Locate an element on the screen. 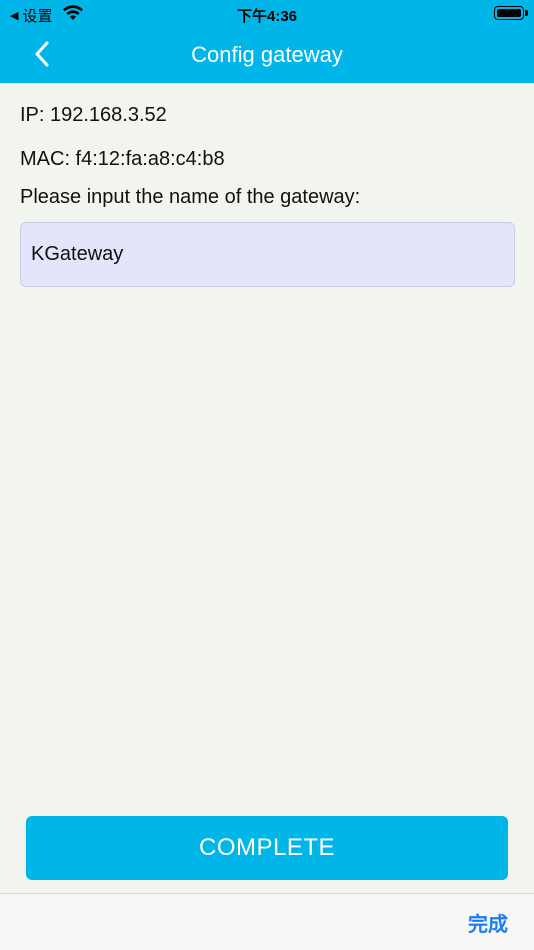 The height and width of the screenshot is (950, 534). ip-label: IP: 192.168.3.52 is located at coordinates (93, 115).